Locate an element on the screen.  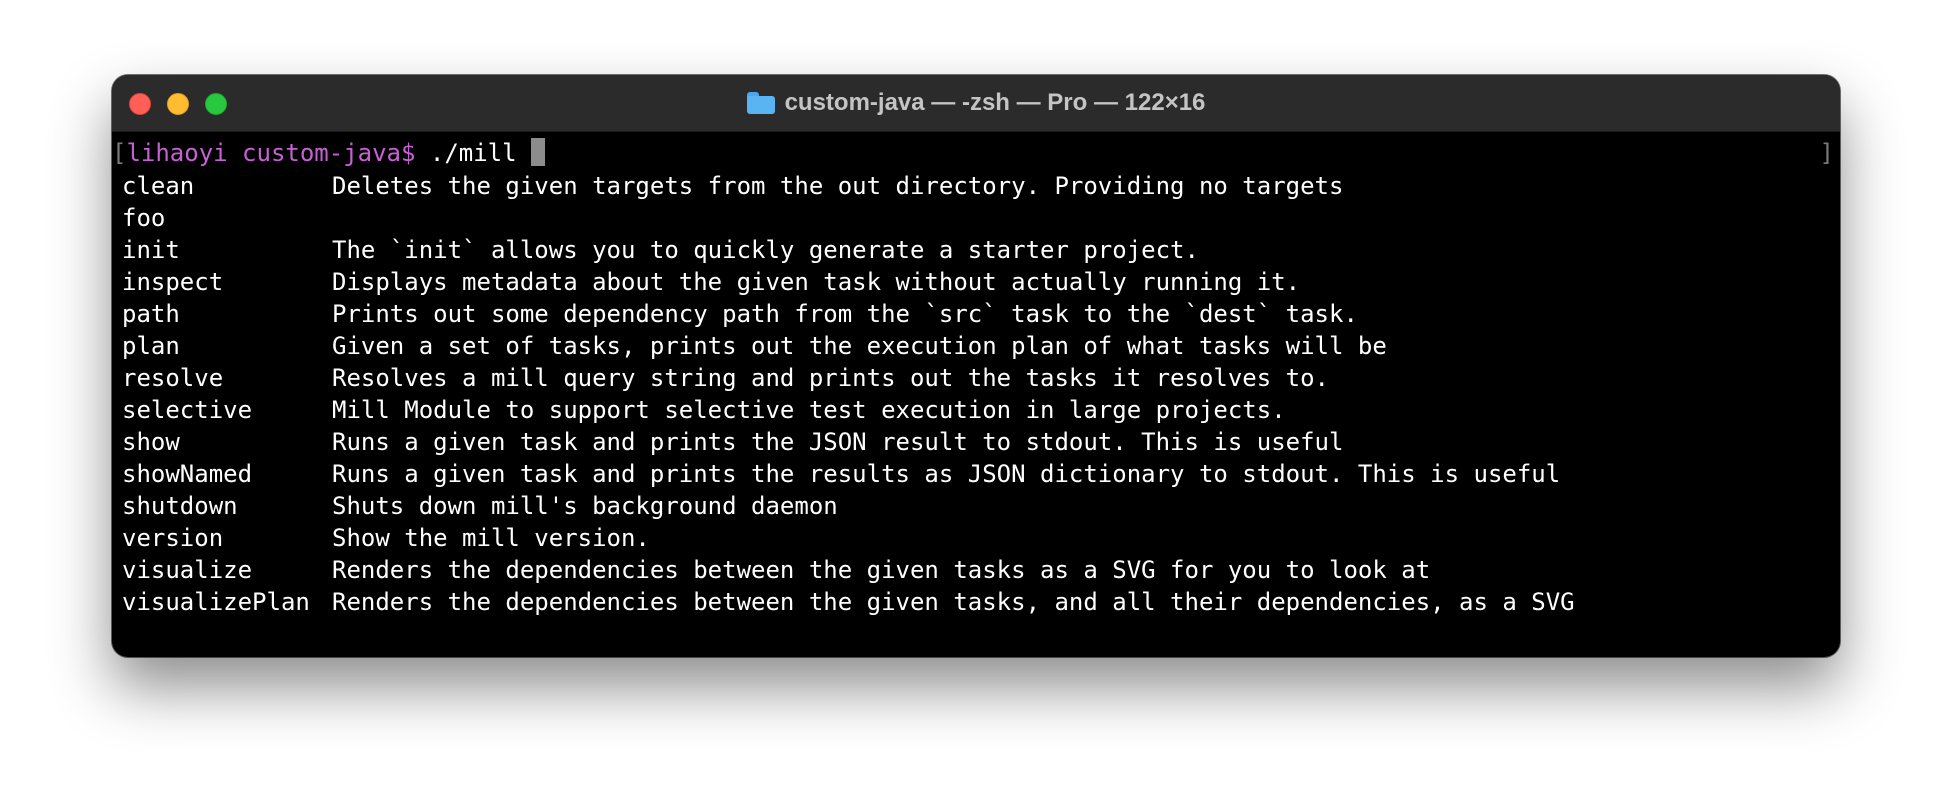
completion-command: resolve is located at coordinates (173, 378).